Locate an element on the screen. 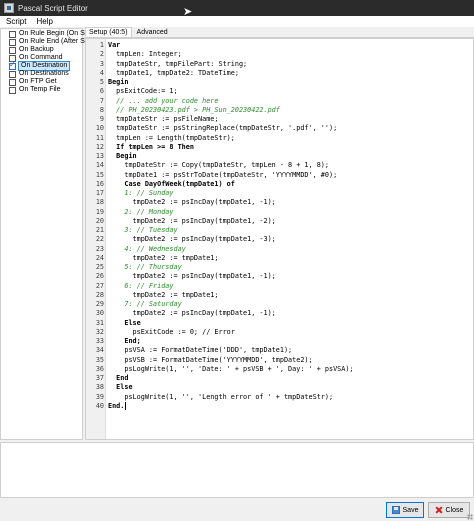 Image resolution: width=474 pixels, height=521 pixels. tab-strip: Setup (40:5) Advanced is located at coordinates (279, 32).